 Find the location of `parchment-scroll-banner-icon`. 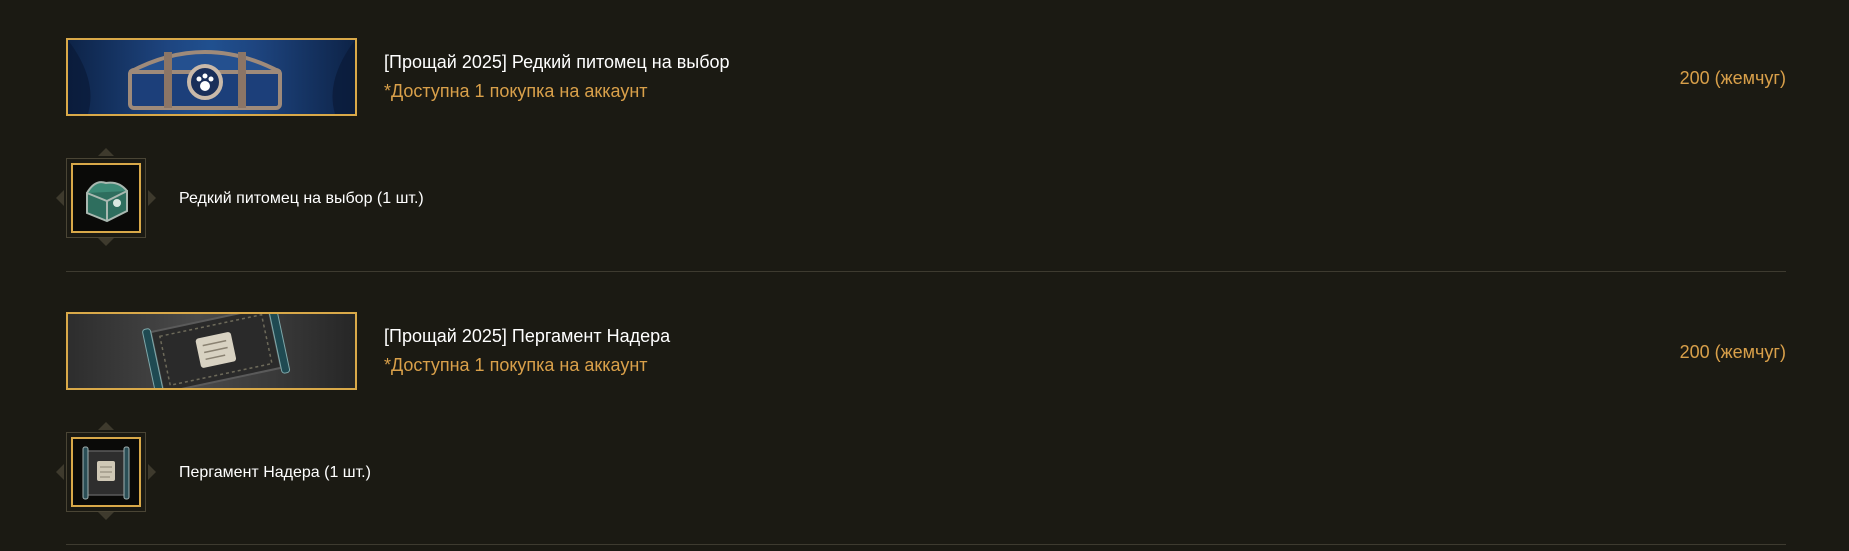

parchment-scroll-banner-icon is located at coordinates (216, 351).